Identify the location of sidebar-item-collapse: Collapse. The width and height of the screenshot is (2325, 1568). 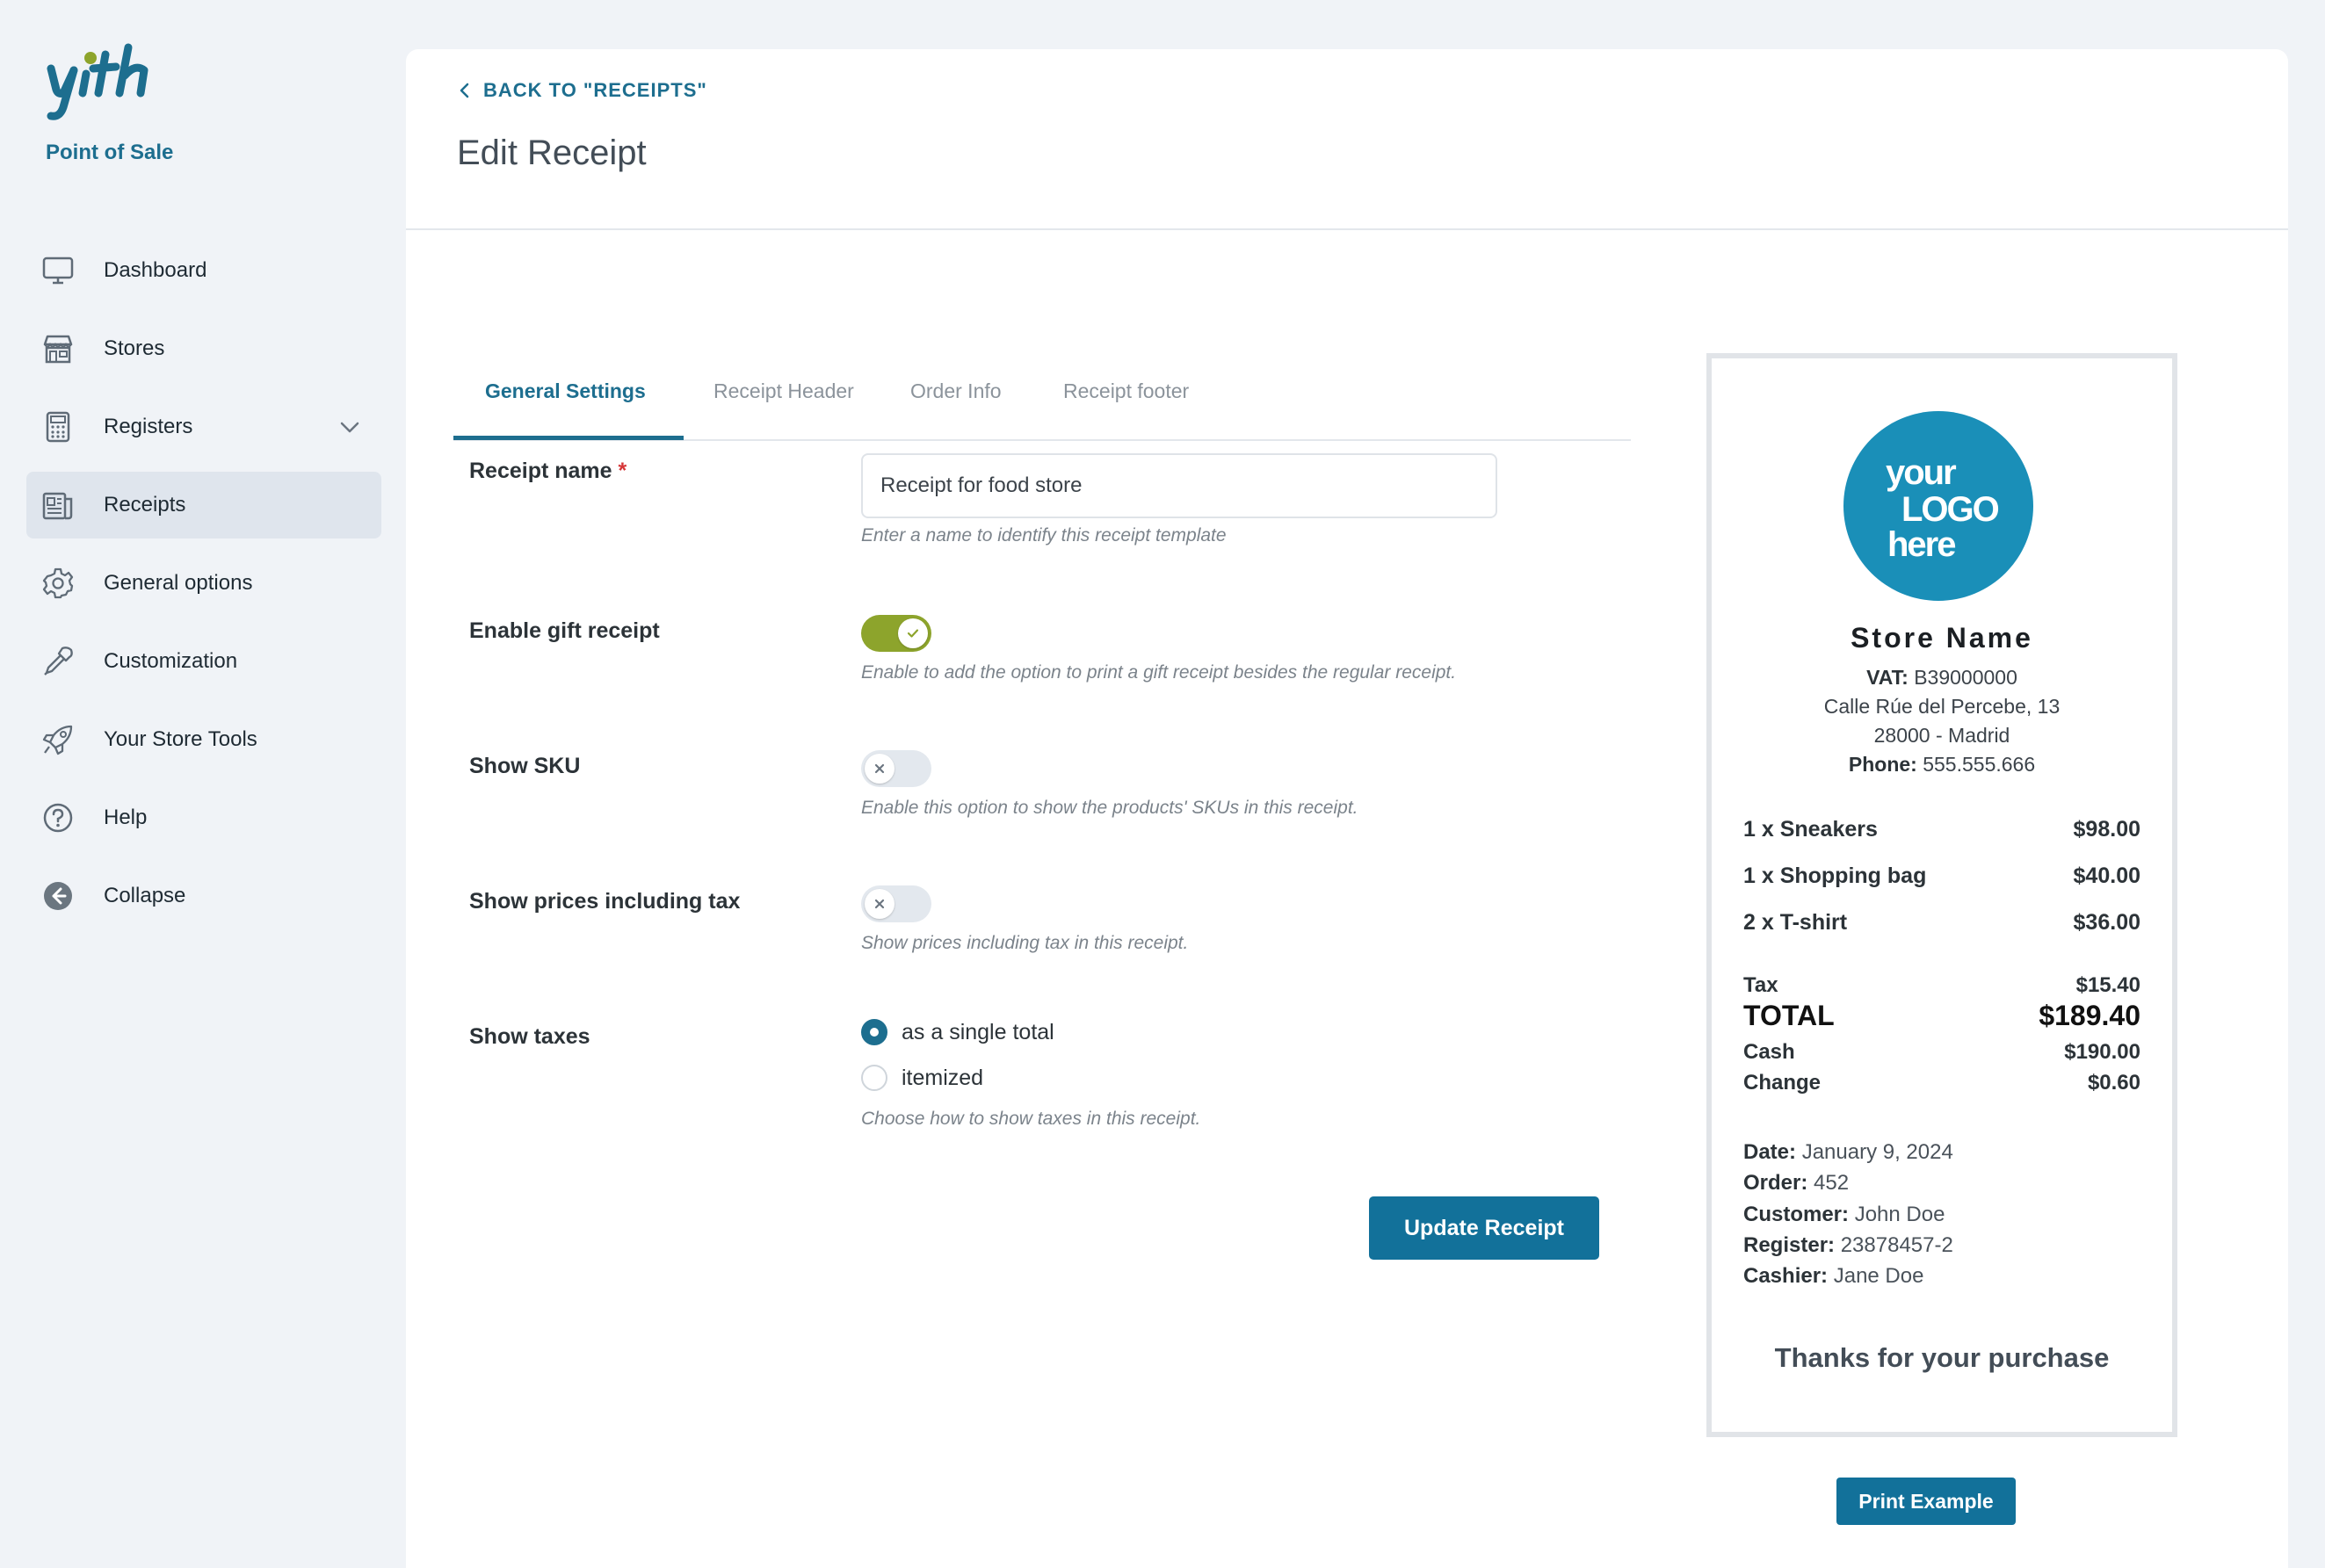
(204, 896).